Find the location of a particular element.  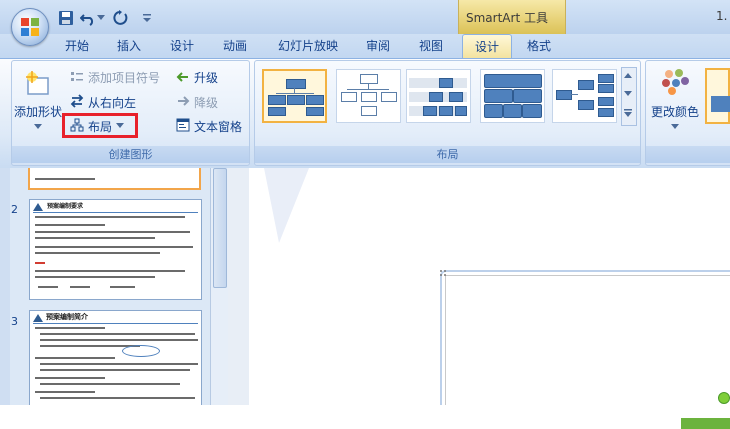

promote-icon is located at coordinates (182, 77).